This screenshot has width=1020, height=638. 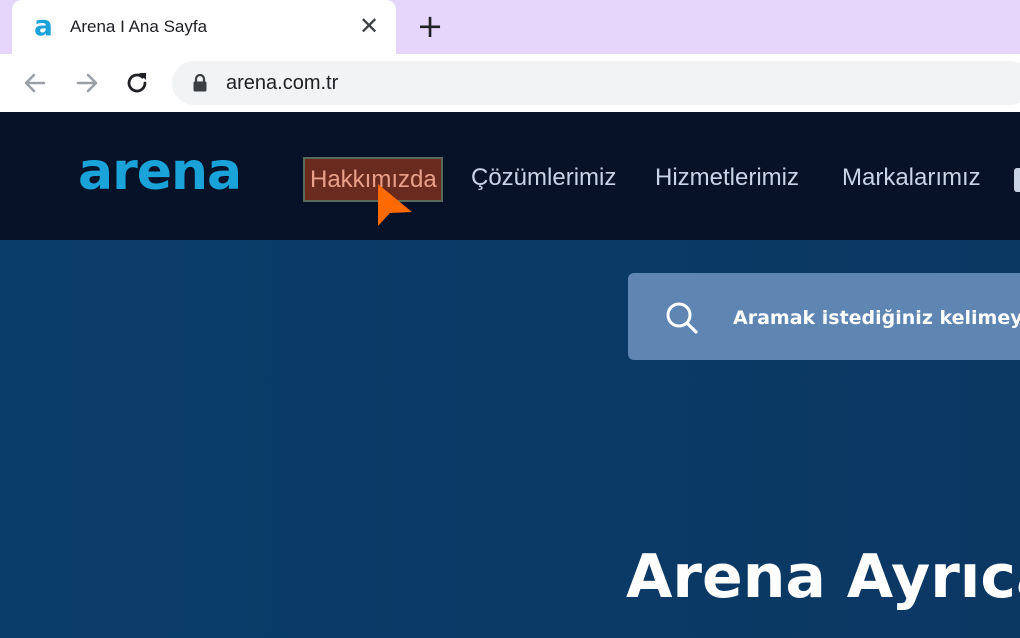 I want to click on search-box, so click(x=824, y=316).